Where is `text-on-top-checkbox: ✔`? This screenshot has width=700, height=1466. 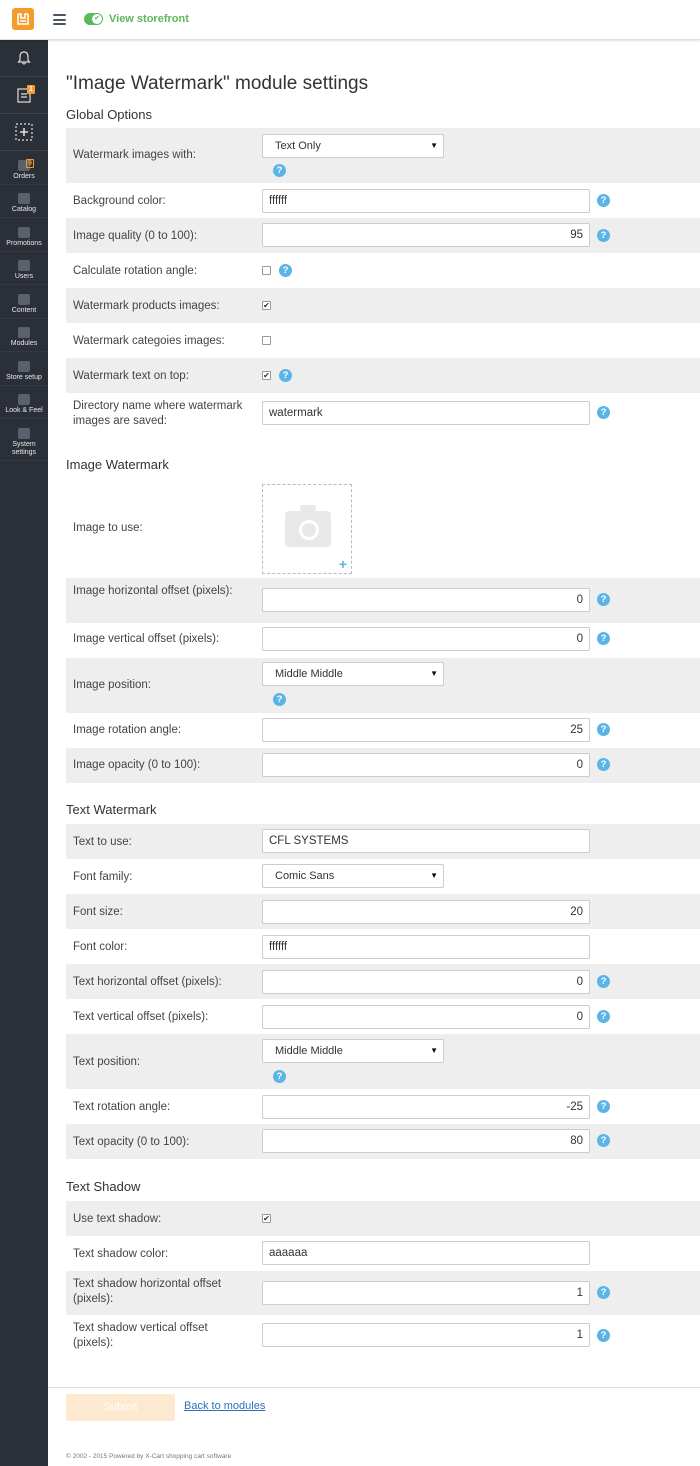 text-on-top-checkbox: ✔ is located at coordinates (266, 375).